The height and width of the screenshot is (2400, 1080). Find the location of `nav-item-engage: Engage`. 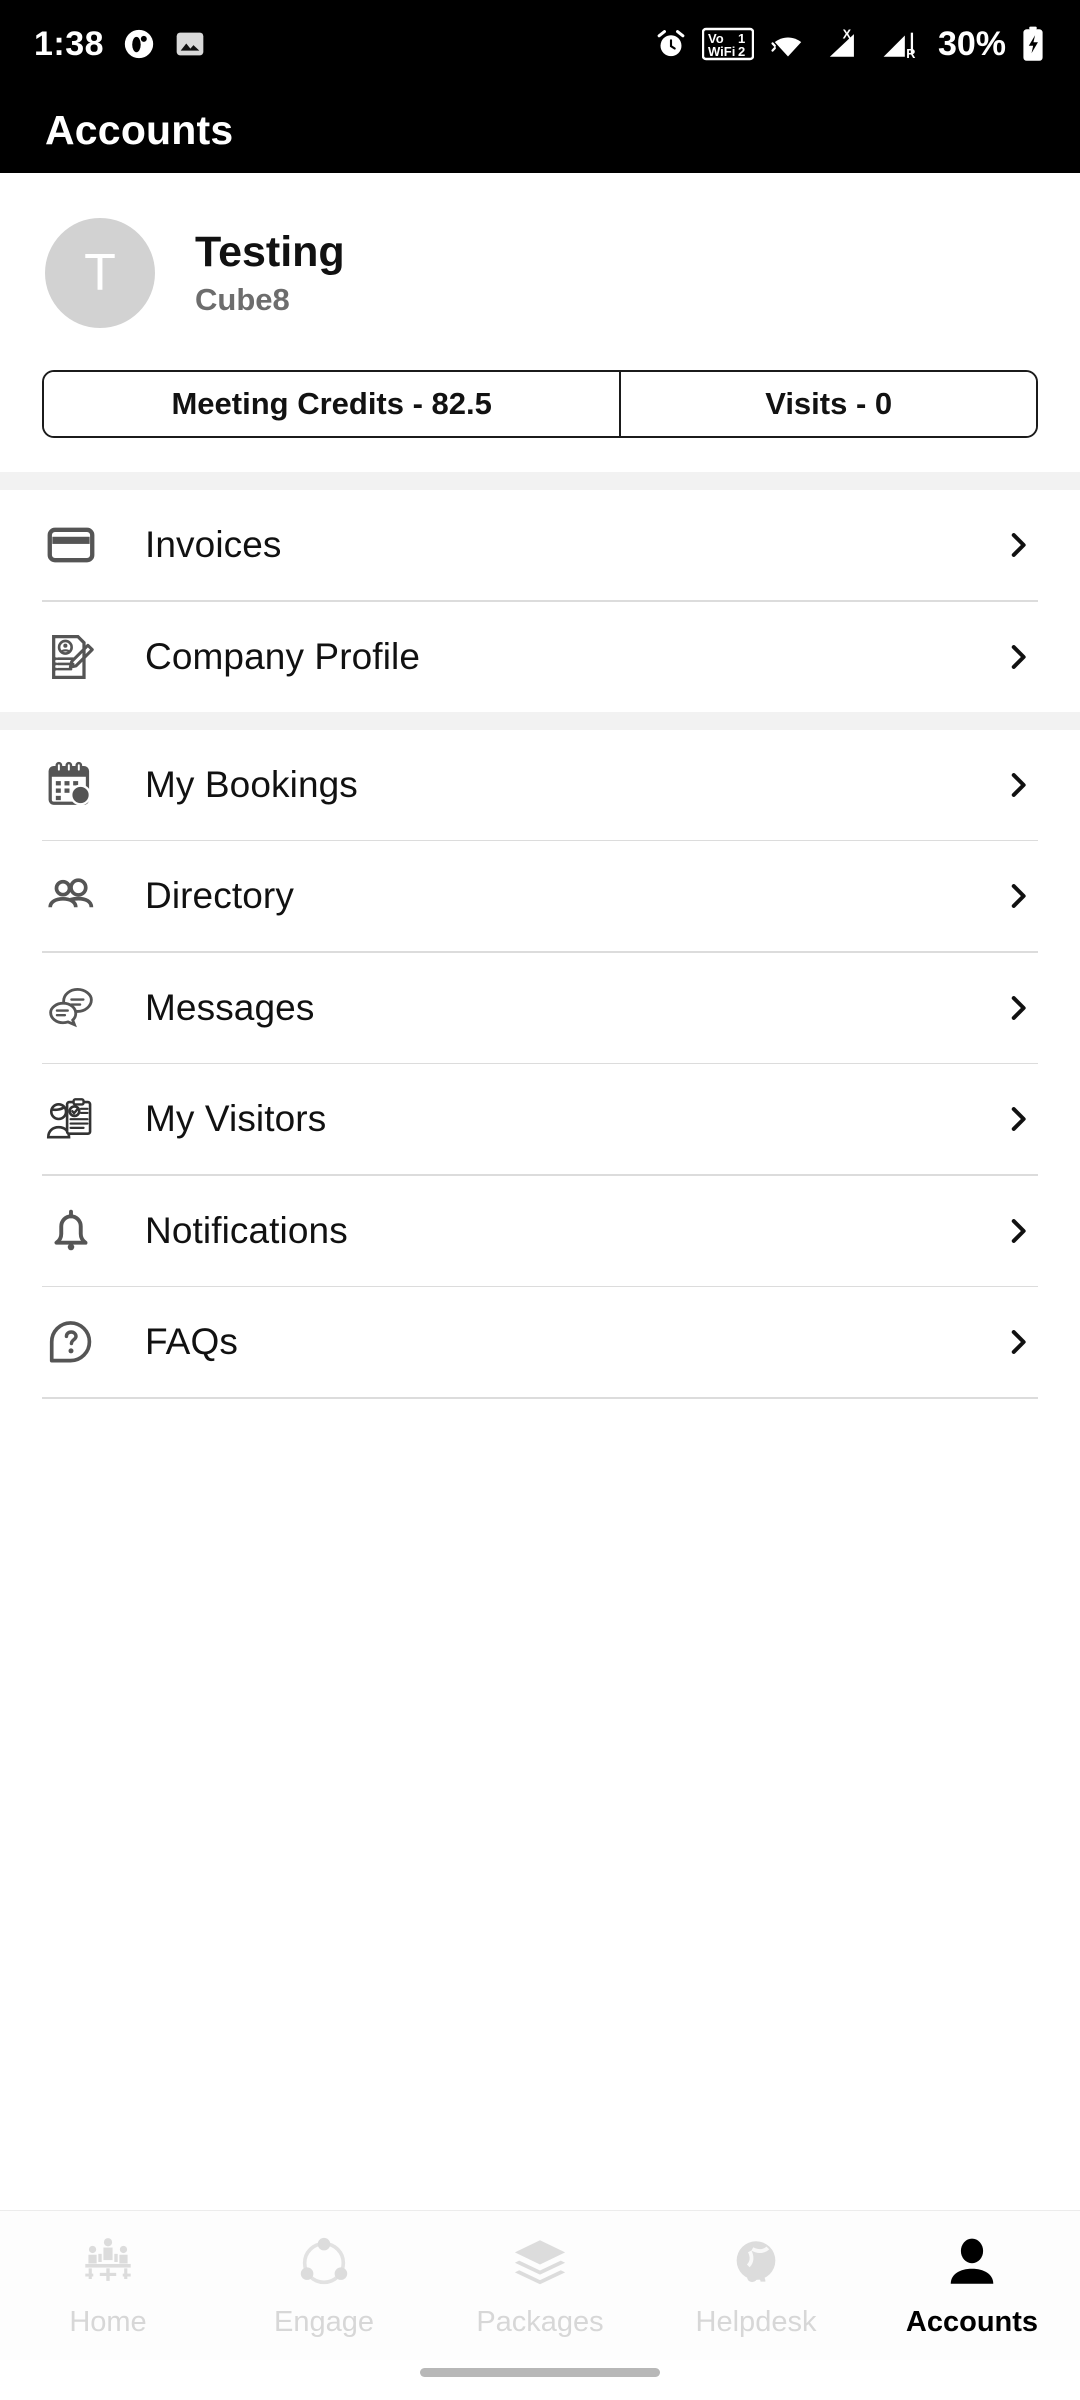

nav-item-engage: Engage is located at coordinates (324, 2285).